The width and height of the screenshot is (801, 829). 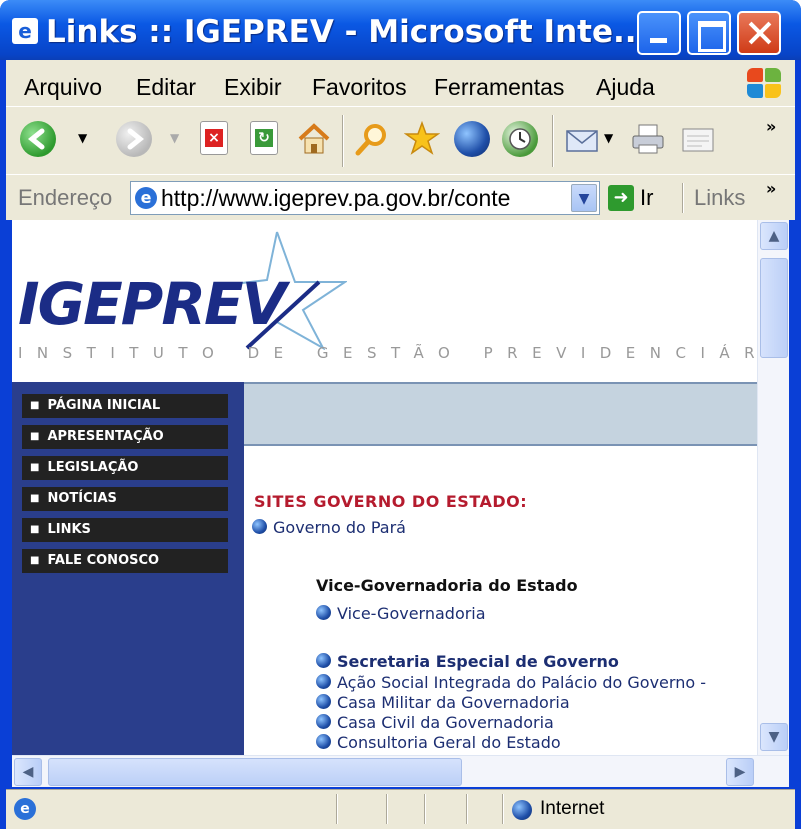 What do you see at coordinates (771, 126) in the screenshot?
I see `toolbar-more-icon: »` at bounding box center [771, 126].